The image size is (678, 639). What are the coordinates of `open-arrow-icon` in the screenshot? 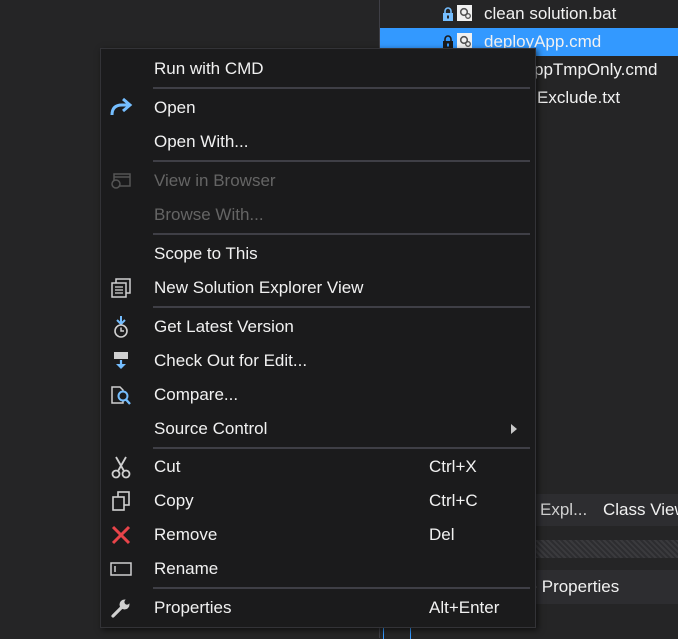 It's located at (121, 108).